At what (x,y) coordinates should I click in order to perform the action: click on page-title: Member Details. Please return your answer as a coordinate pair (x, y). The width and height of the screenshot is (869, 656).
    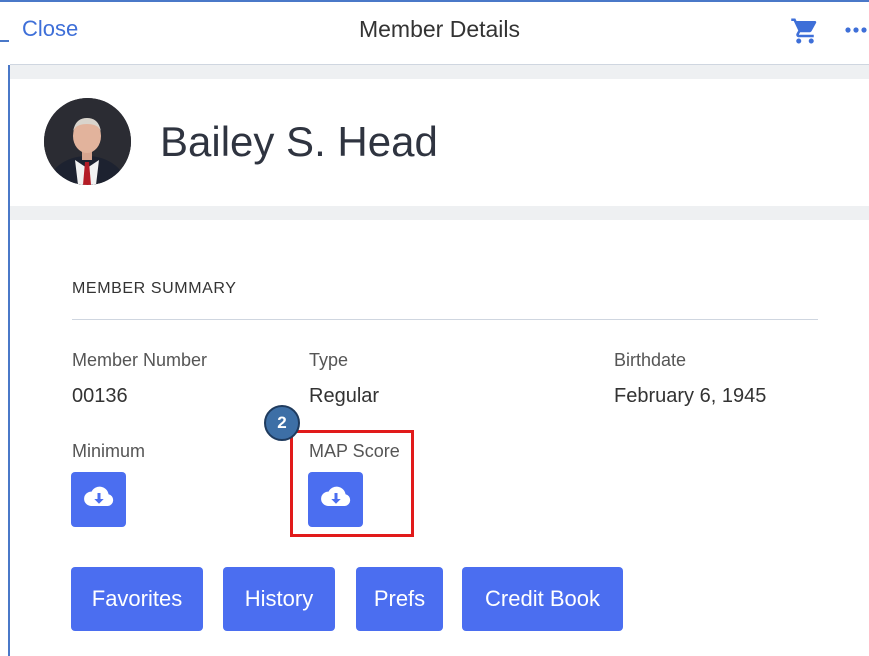
    Looking at the image, I should click on (439, 29).